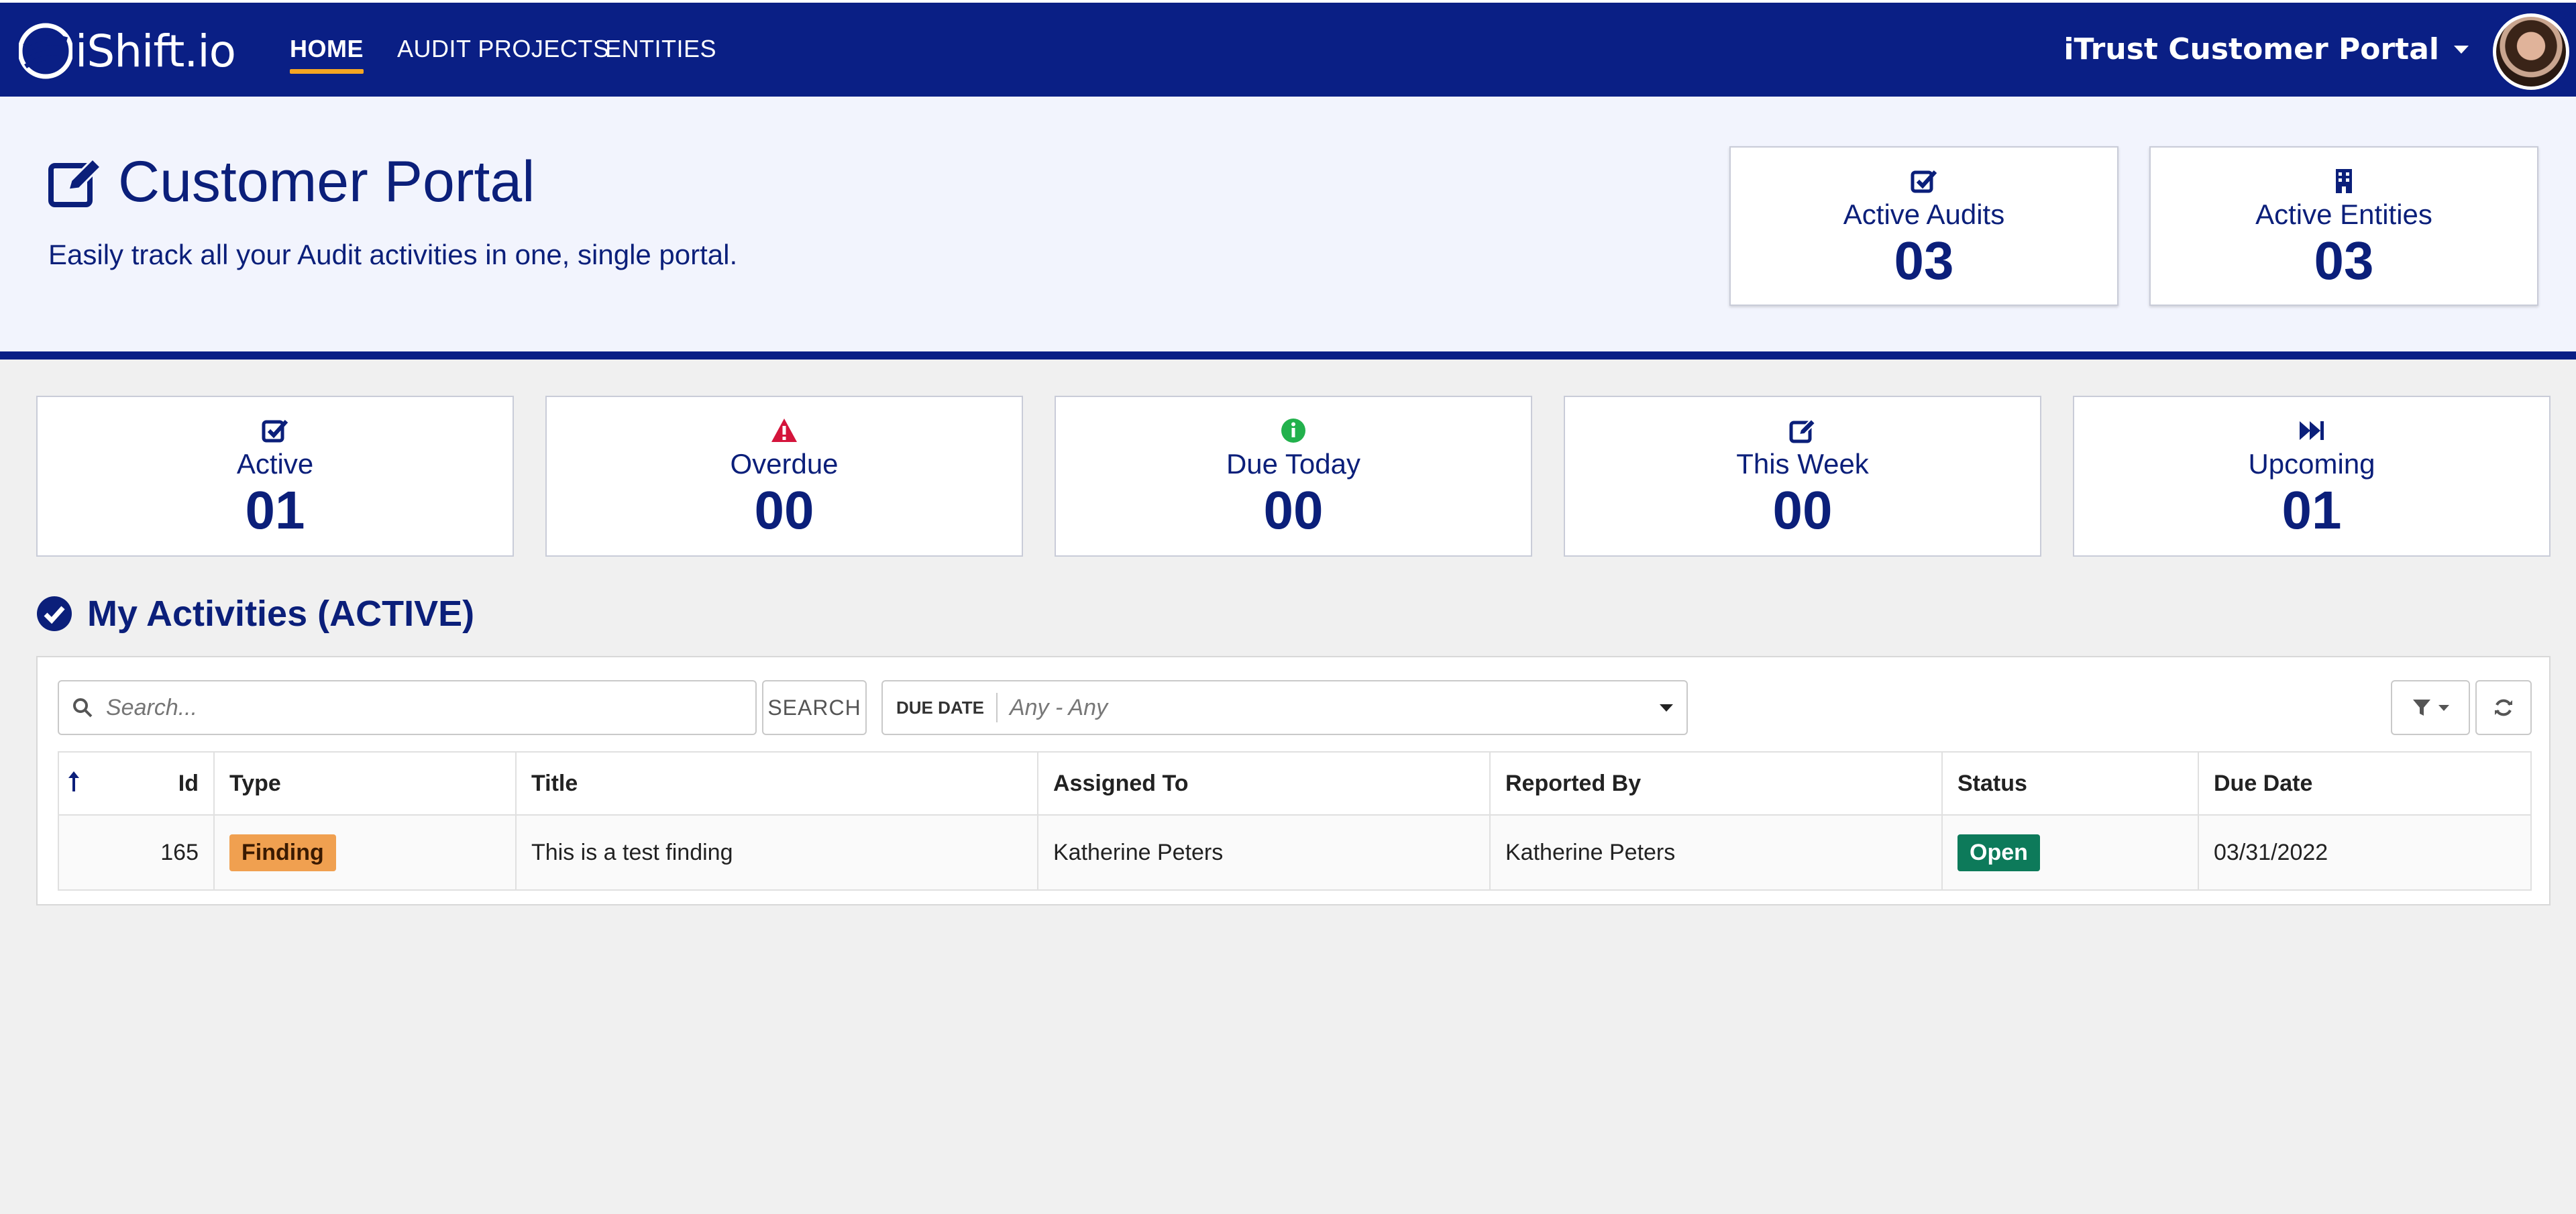 This screenshot has height=1214, width=2576. I want to click on refresh-button, so click(2503, 708).